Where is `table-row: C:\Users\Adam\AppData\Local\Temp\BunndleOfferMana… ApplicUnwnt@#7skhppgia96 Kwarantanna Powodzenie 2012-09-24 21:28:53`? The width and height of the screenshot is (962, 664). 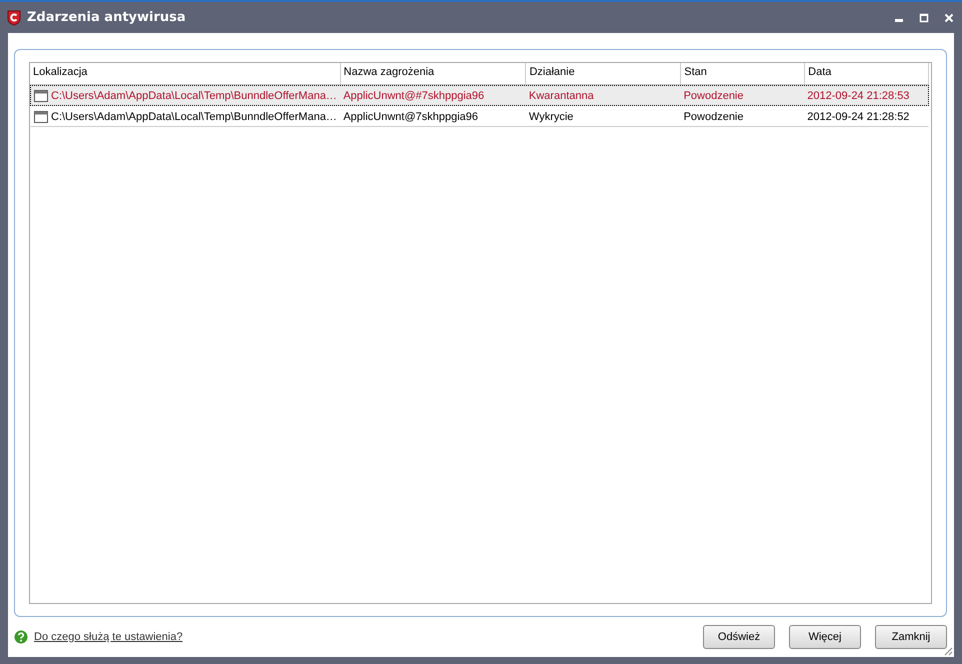
table-row: C:\Users\Adam\AppData\Local\Temp\BunndleOfferMana… ApplicUnwnt@#7skhppgia96 Kwarantanna Powodzenie 2012-09-24 21:28:53 is located at coordinates (479, 95).